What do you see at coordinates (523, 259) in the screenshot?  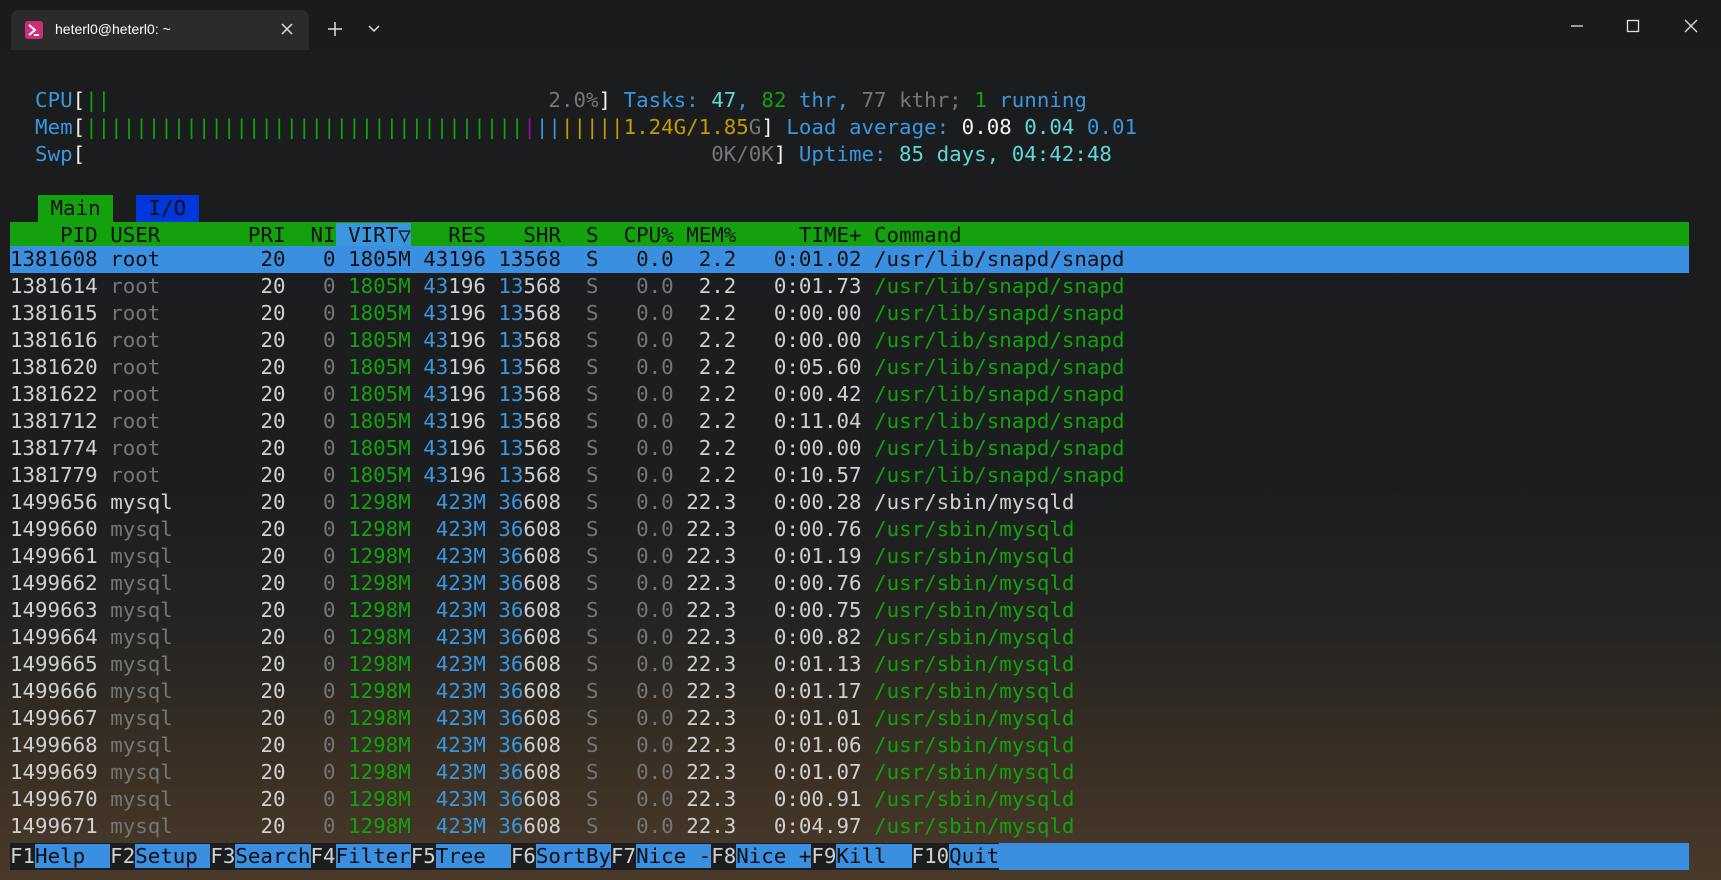 I see `cell-shr: 13568` at bounding box center [523, 259].